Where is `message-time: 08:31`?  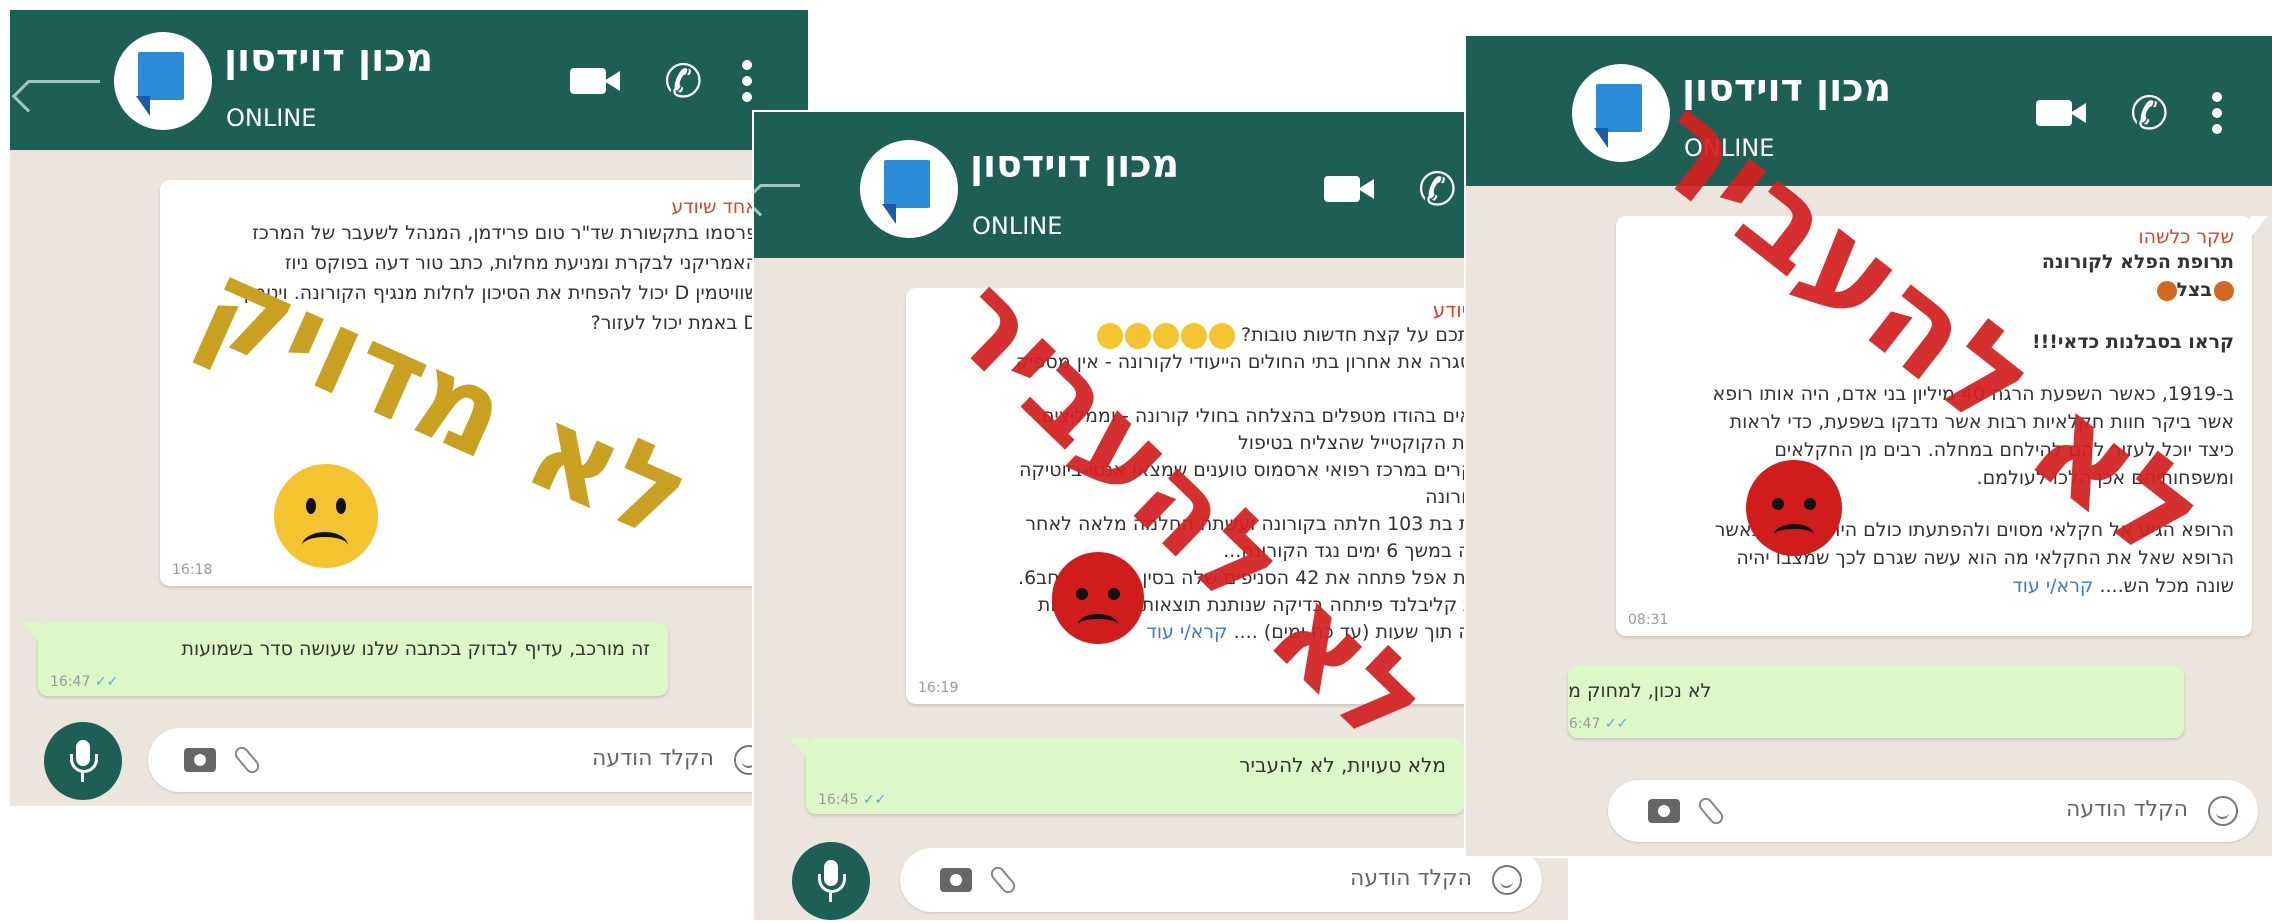
message-time: 08:31 is located at coordinates (1648, 620).